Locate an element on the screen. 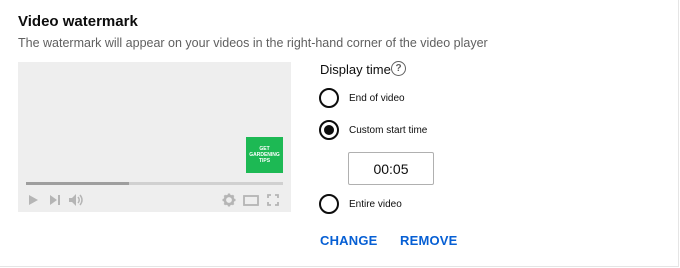 The width and height of the screenshot is (680, 268). next-icon is located at coordinates (55, 200).